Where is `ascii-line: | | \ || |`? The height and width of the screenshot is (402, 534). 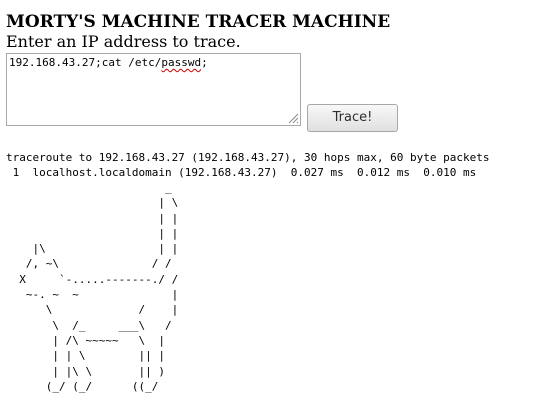
ascii-line: | | \ || | is located at coordinates (85, 356).